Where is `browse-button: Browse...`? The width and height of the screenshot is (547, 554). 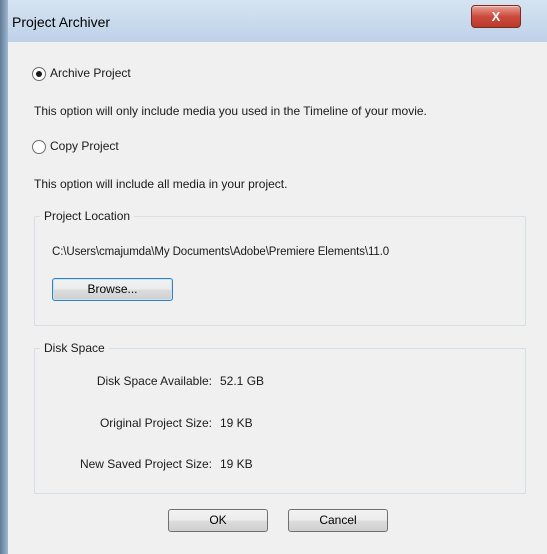 browse-button: Browse... is located at coordinates (112, 289).